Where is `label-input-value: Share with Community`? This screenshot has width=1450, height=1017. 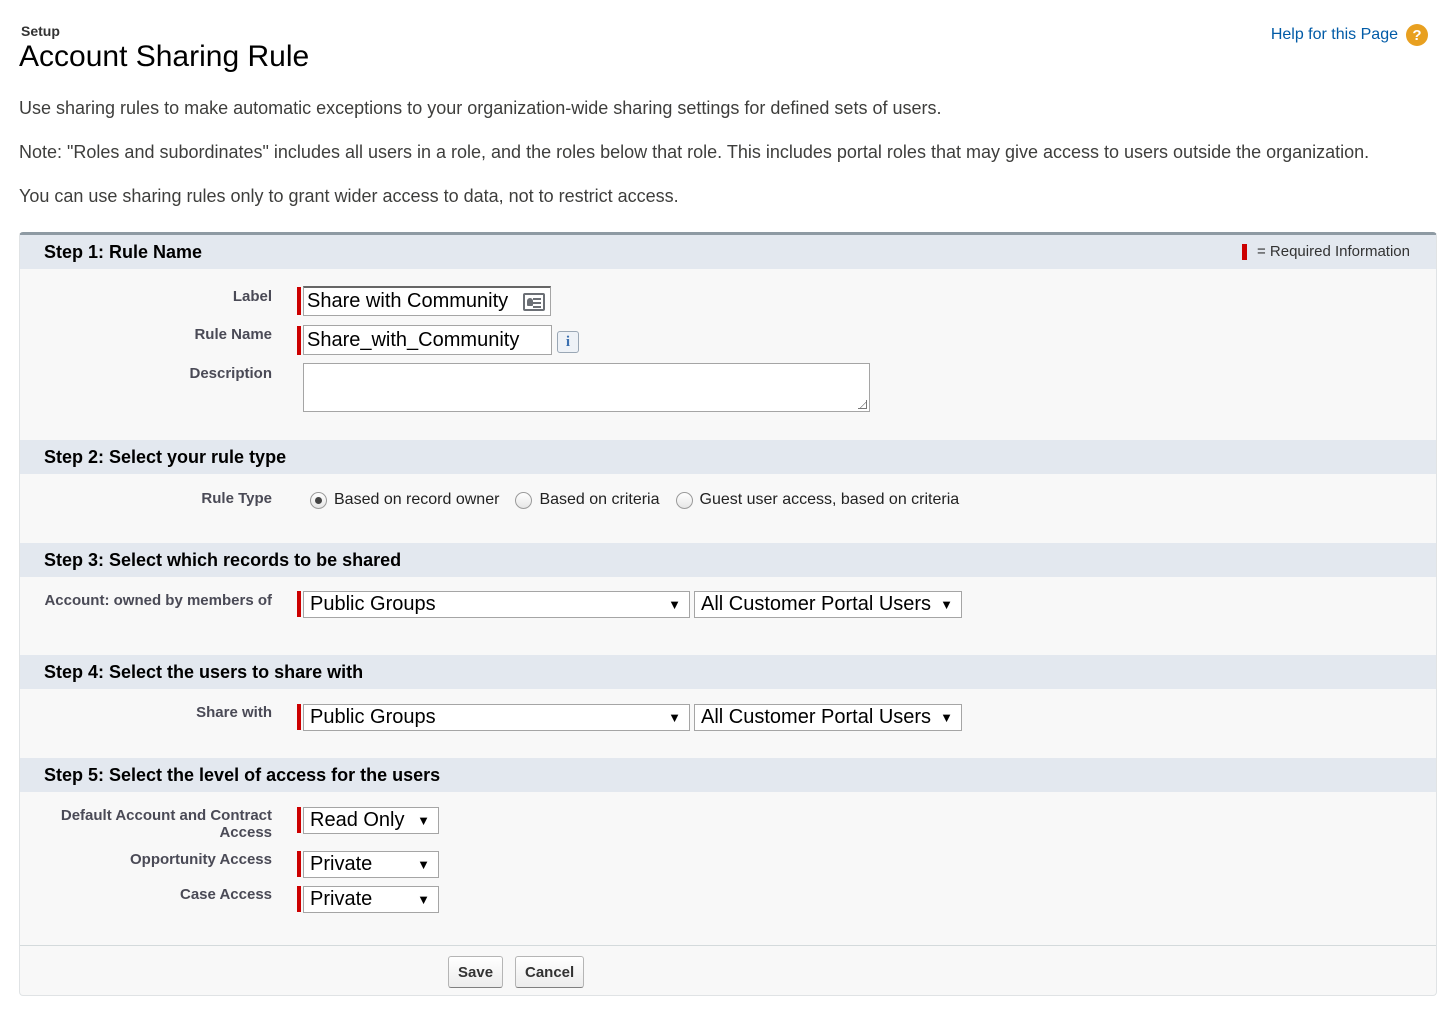
label-input-value: Share with Community is located at coordinates (408, 301).